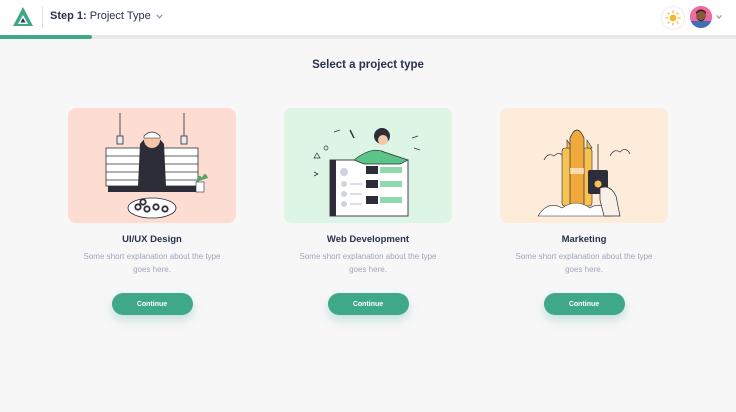 Image resolution: width=736 pixels, height=412 pixels. I want to click on avatar-image, so click(701, 17).